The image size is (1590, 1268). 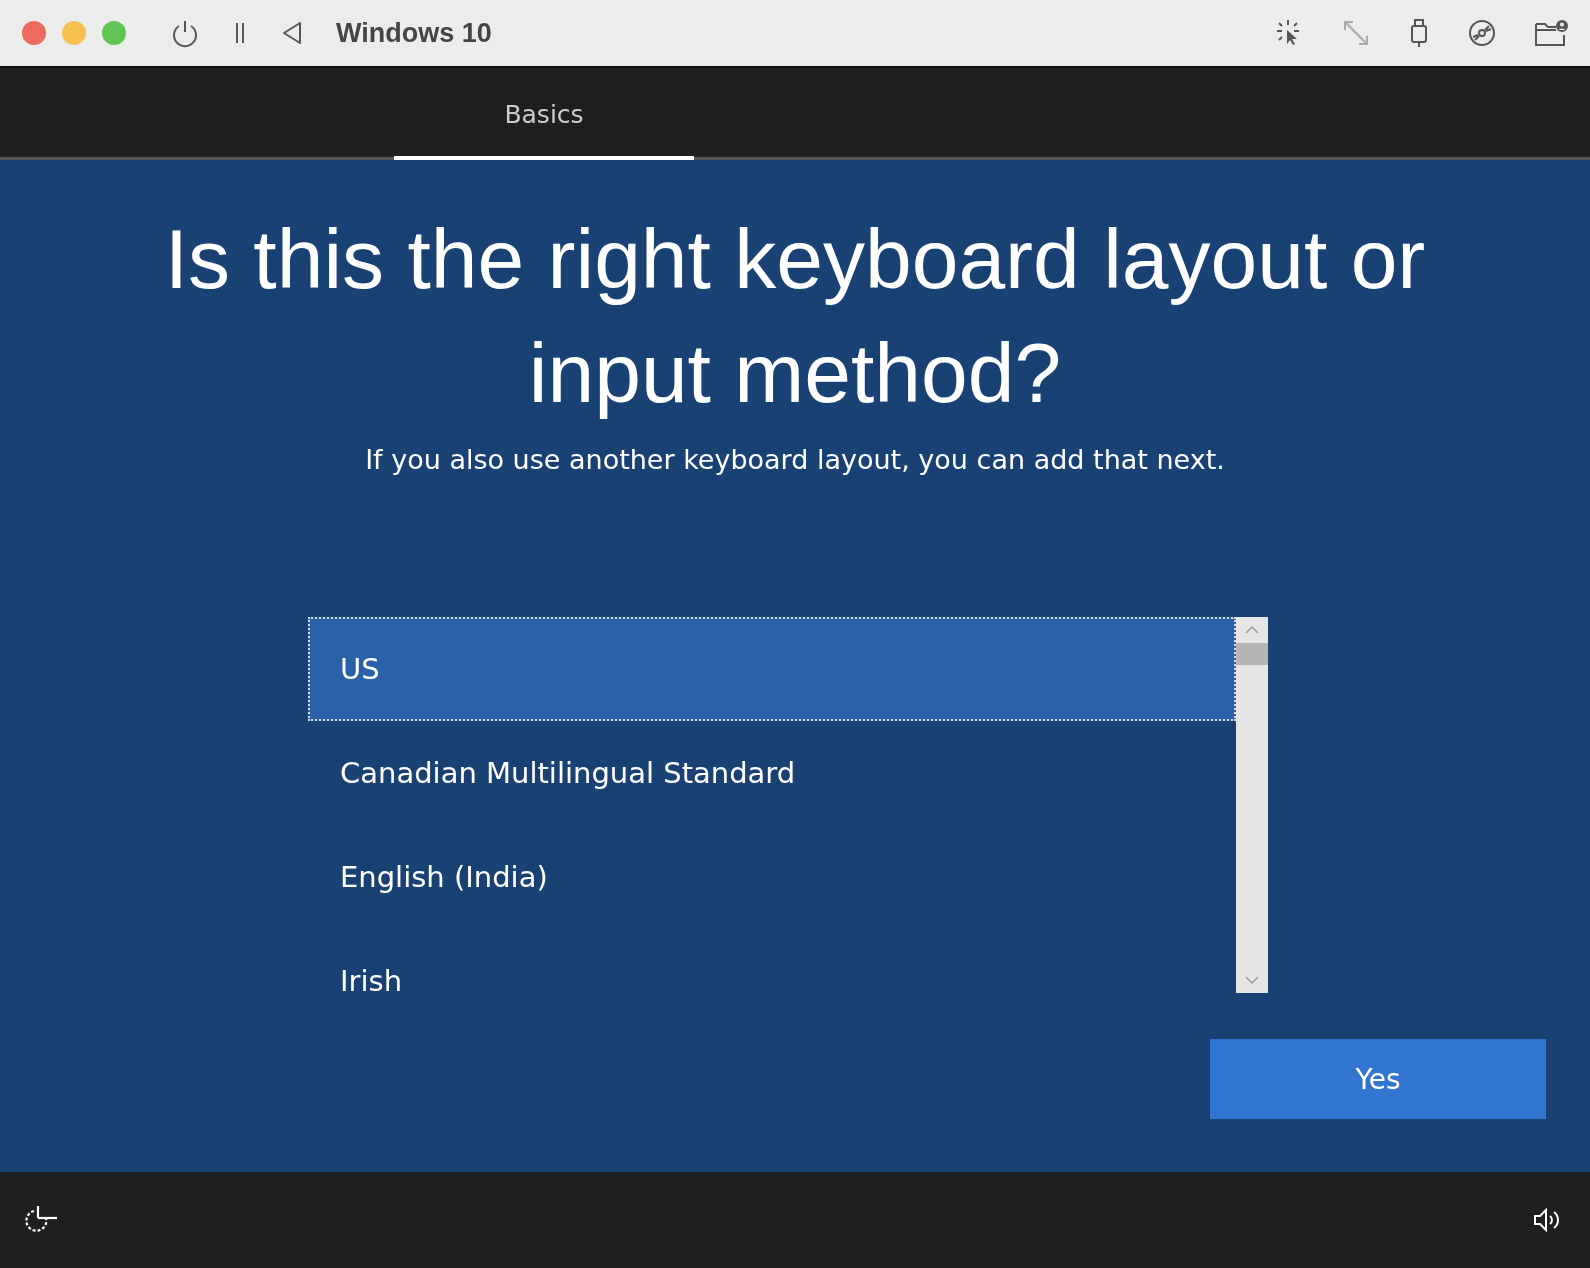 What do you see at coordinates (1419, 33) in the screenshot?
I see `usb-icon` at bounding box center [1419, 33].